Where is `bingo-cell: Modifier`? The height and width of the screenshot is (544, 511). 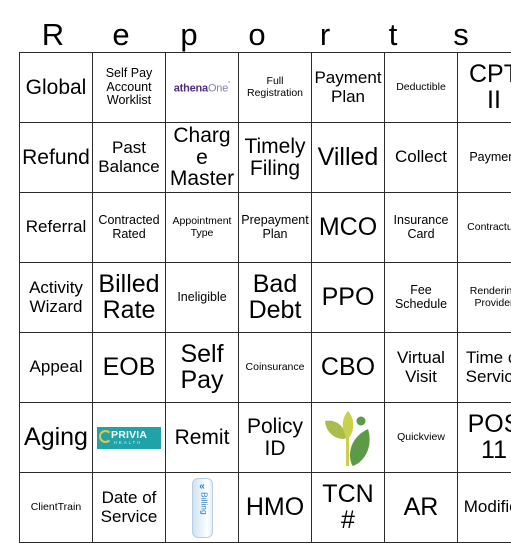 bingo-cell: Modifier is located at coordinates (484, 507).